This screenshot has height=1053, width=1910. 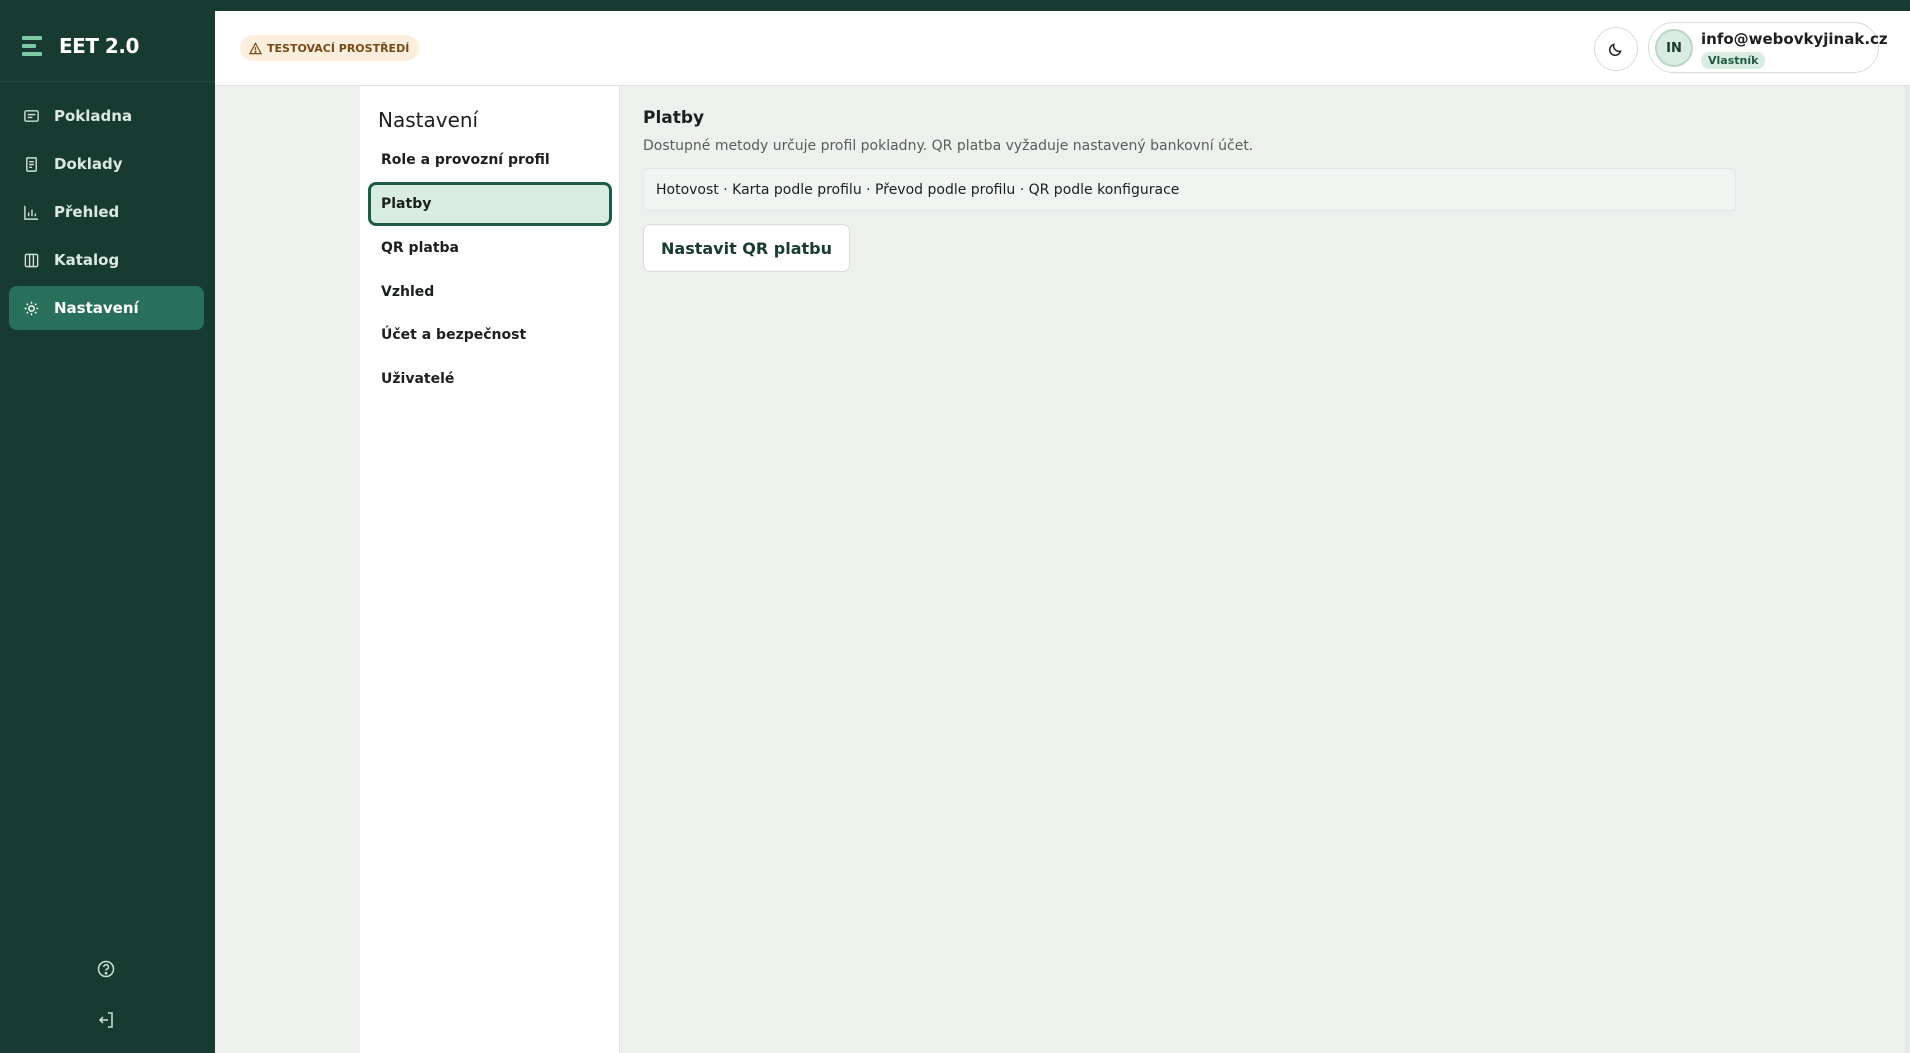 I want to click on settings-item-qr-platba: QR platba, so click(x=490, y=248).